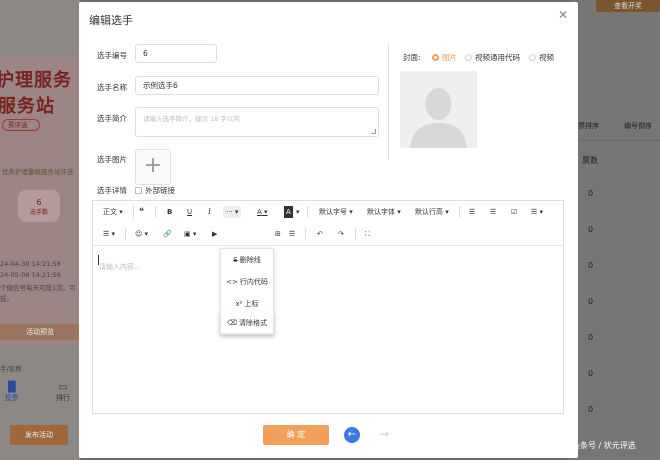 The width and height of the screenshot is (660, 460). Describe the element at coordinates (176, 53) in the screenshot. I see `number-input: 6` at that location.